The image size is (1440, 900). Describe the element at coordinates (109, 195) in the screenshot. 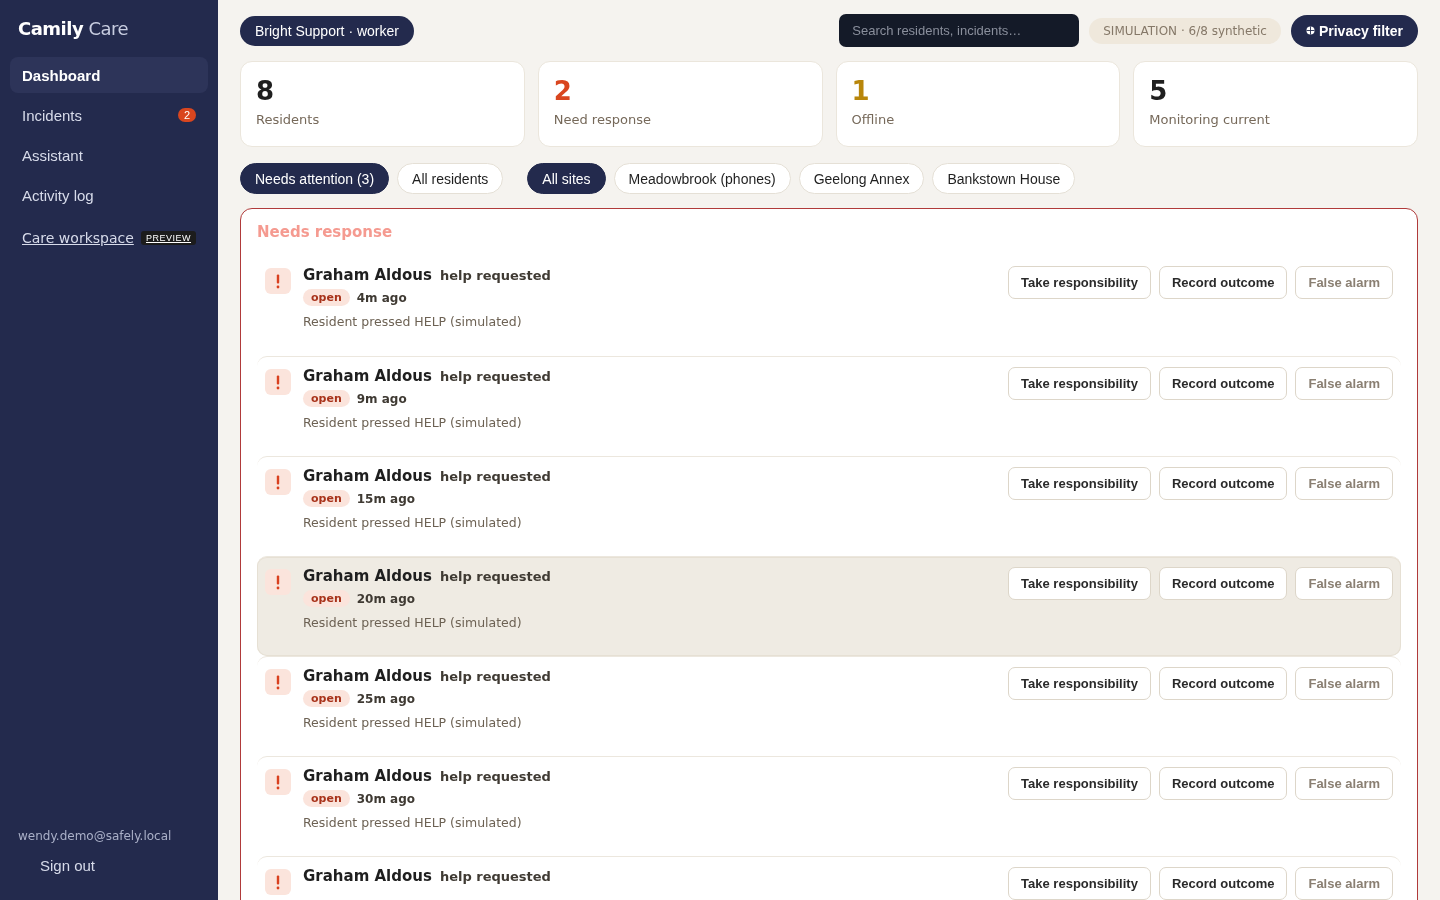

I see `nav-item: Activity log` at that location.